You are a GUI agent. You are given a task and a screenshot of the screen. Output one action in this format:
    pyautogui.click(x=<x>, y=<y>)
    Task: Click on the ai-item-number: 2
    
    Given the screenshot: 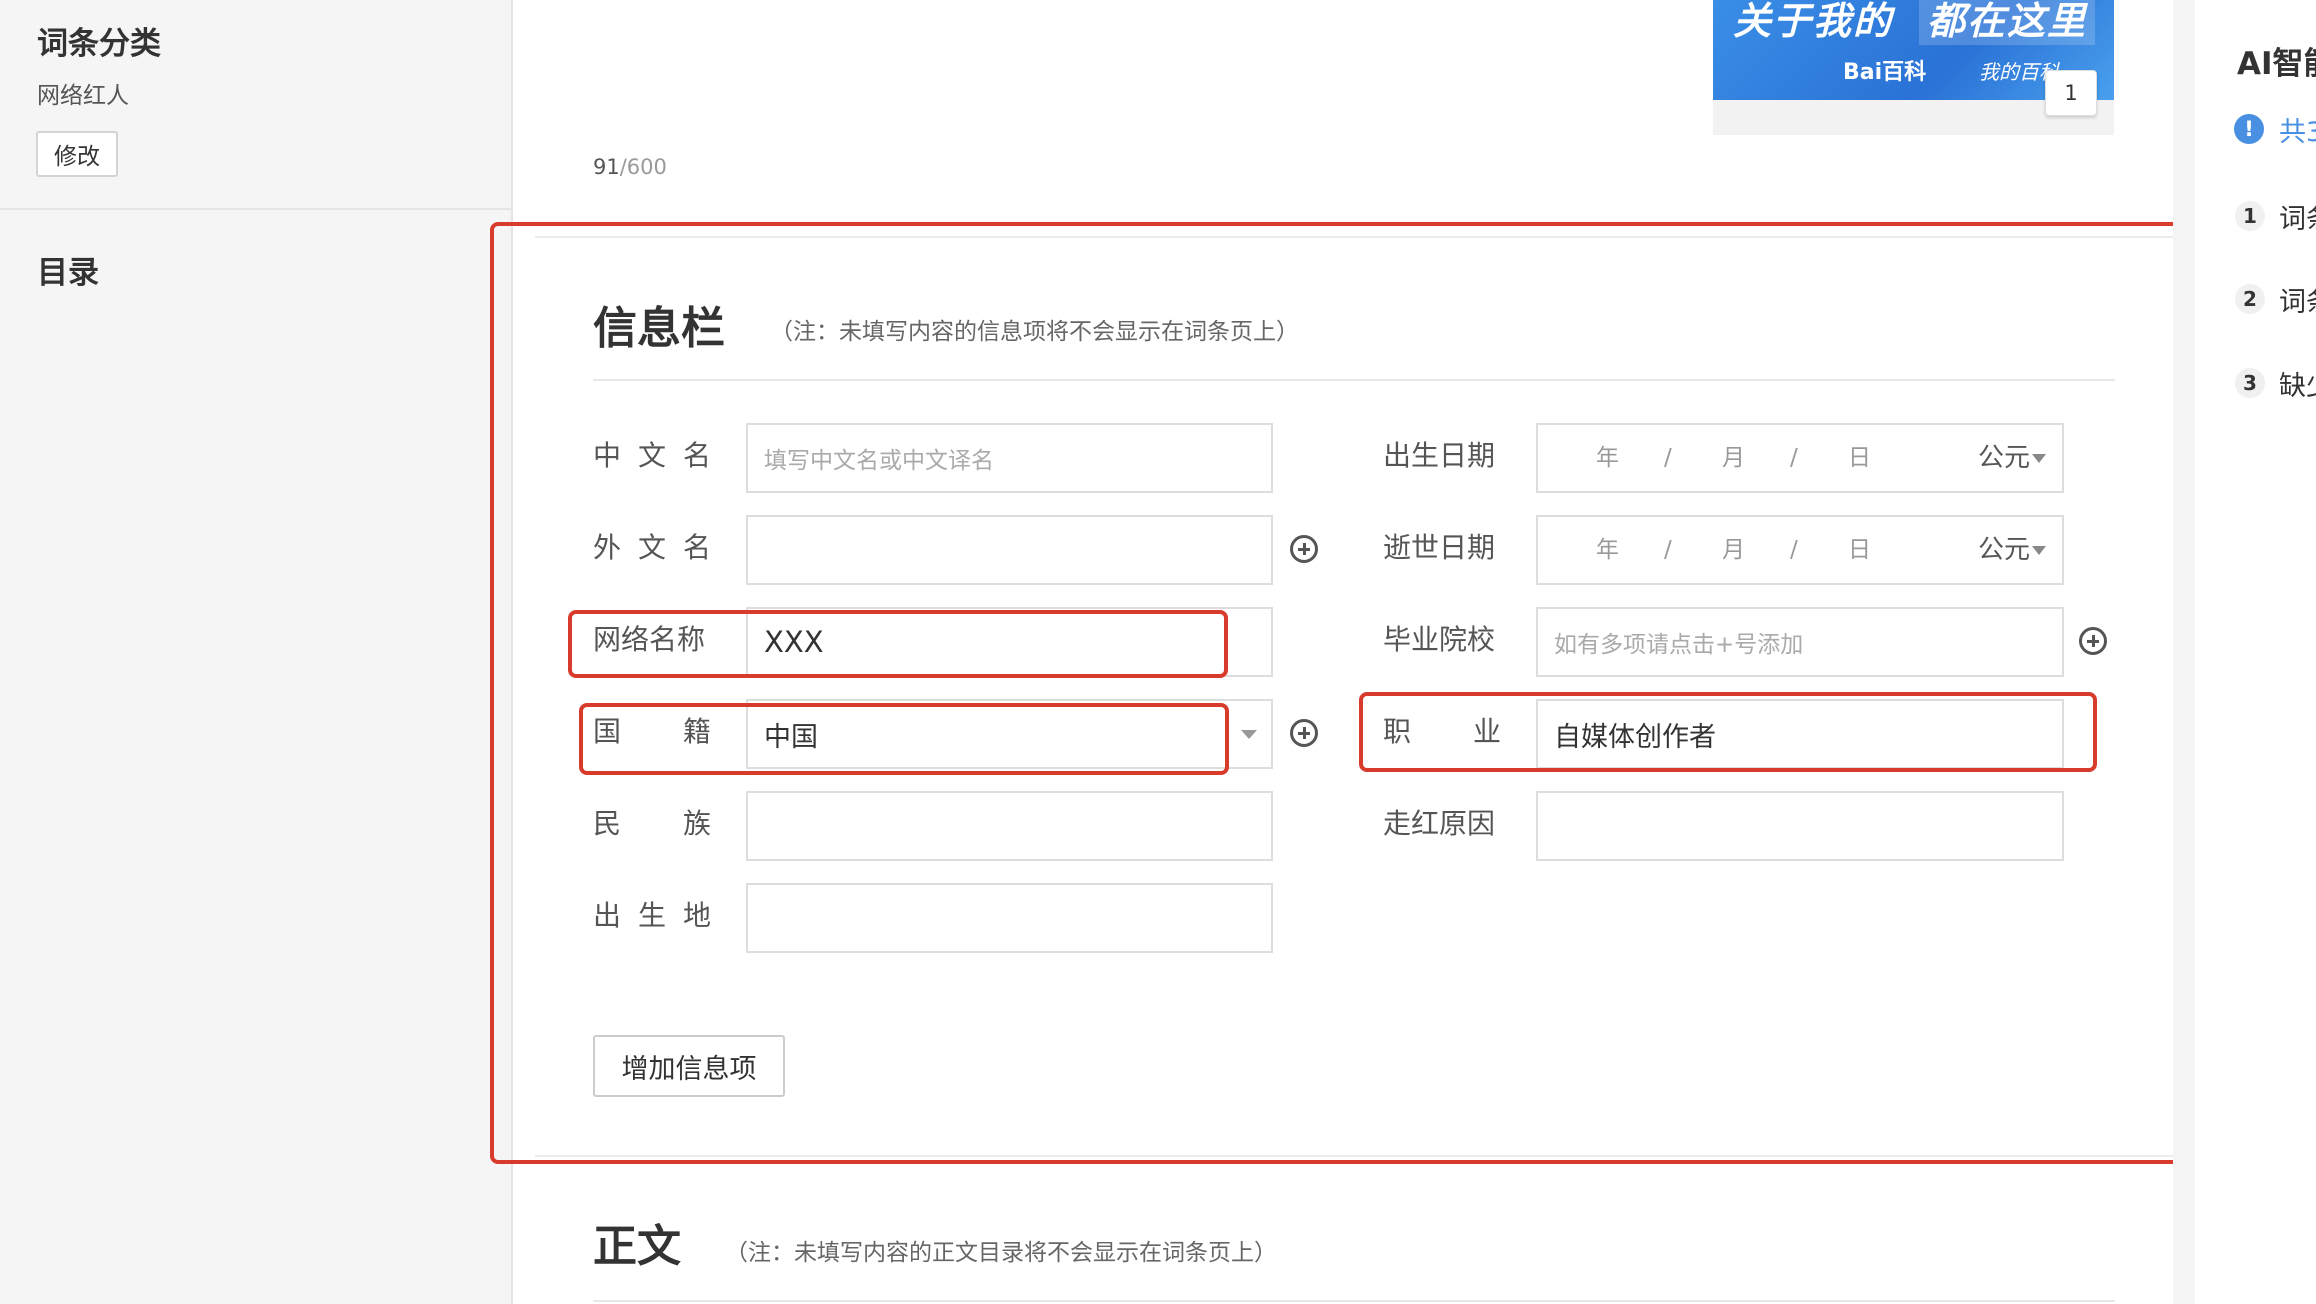 What is the action you would take?
    pyautogui.click(x=2250, y=299)
    